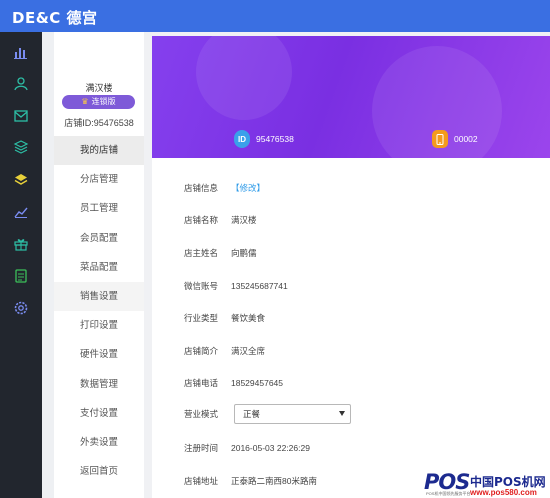 Image resolution: width=550 pixels, height=498 pixels. Describe the element at coordinates (351, 448) in the screenshot. I see `info-row-registered: 注册时间 2016-05-03 22:26:29` at that location.